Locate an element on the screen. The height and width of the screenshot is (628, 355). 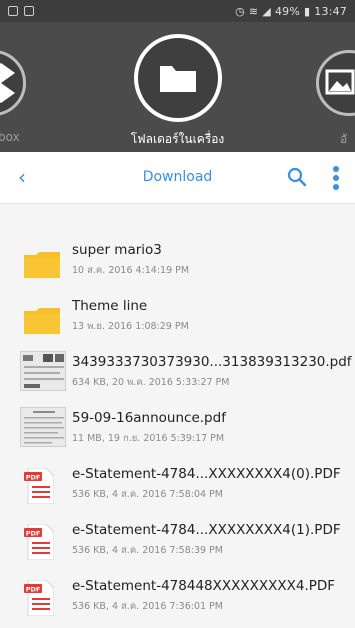
file-meta: 10 ส.ค. 2016 4:14:19 PM is located at coordinates (131, 270).